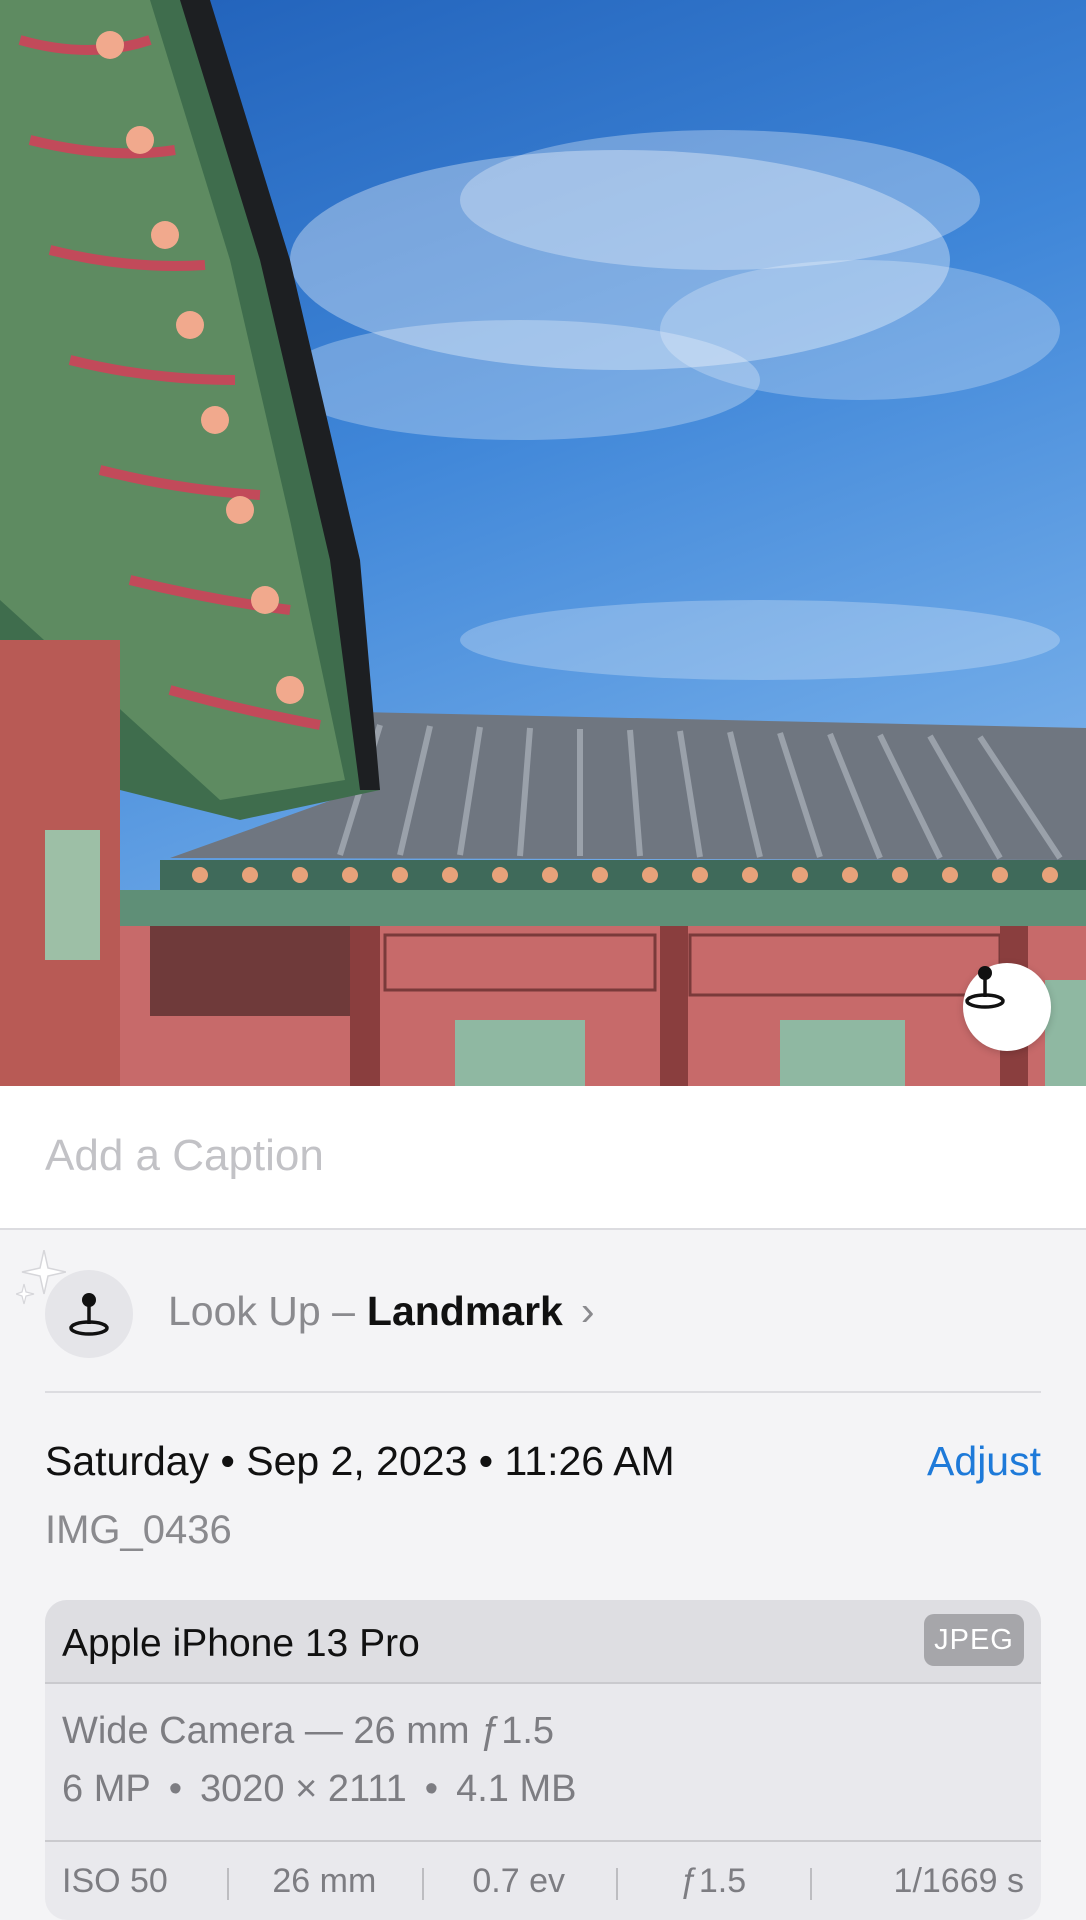 This screenshot has height=1920, width=1086. What do you see at coordinates (518, 1881) in the screenshot?
I see `exif-exposure-value: 0.7 ev` at bounding box center [518, 1881].